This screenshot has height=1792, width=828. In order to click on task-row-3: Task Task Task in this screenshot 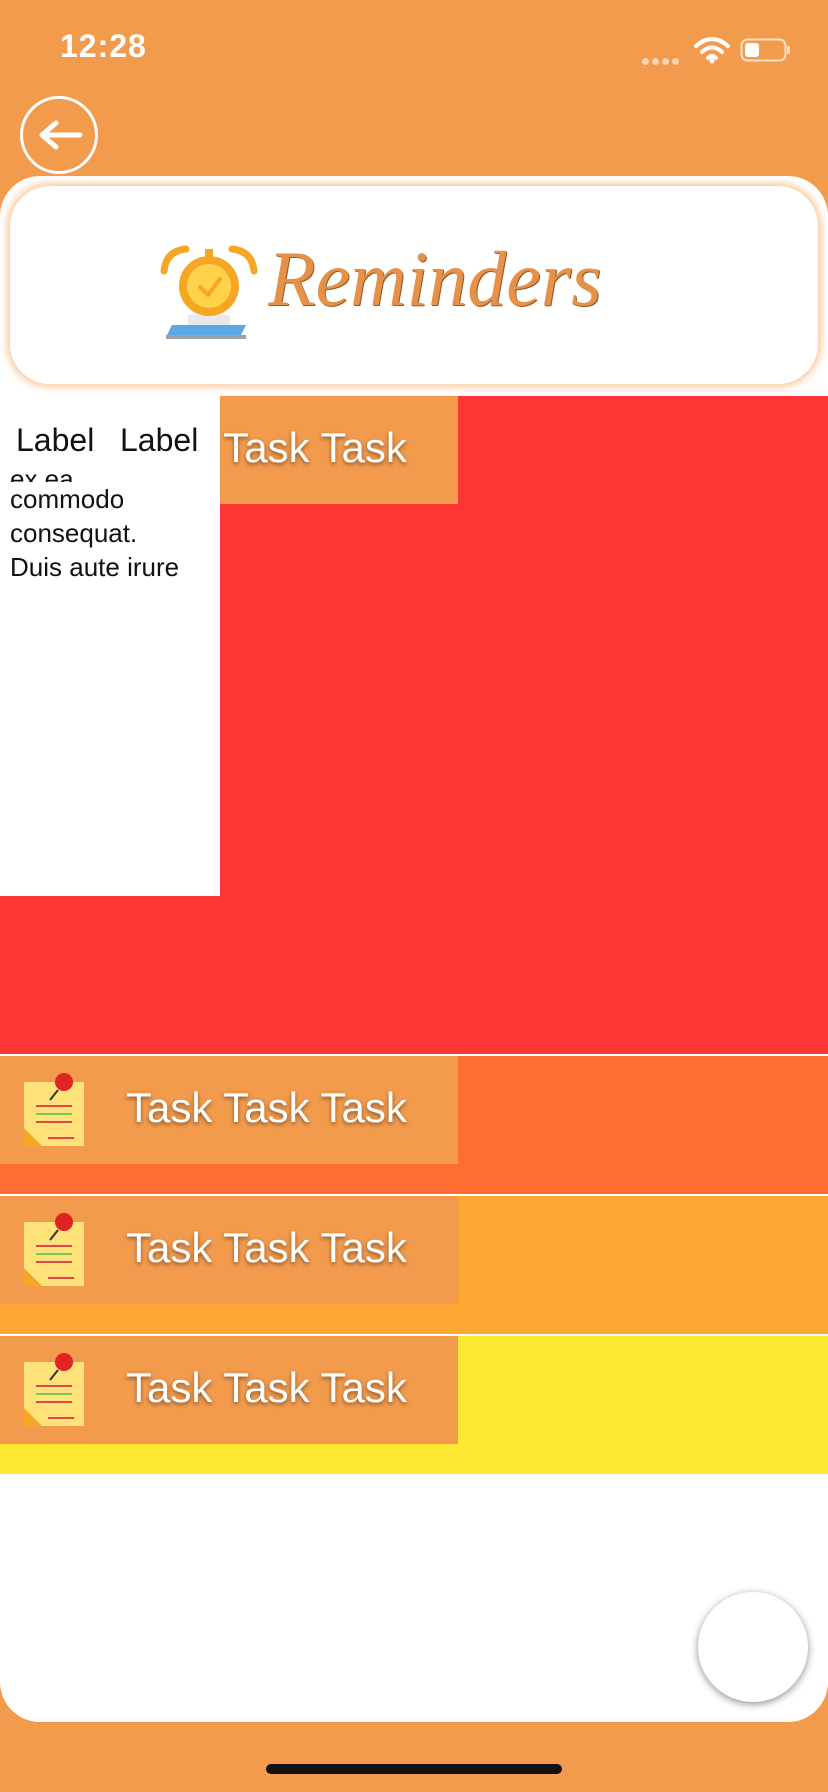, I will do `click(414, 1265)`.